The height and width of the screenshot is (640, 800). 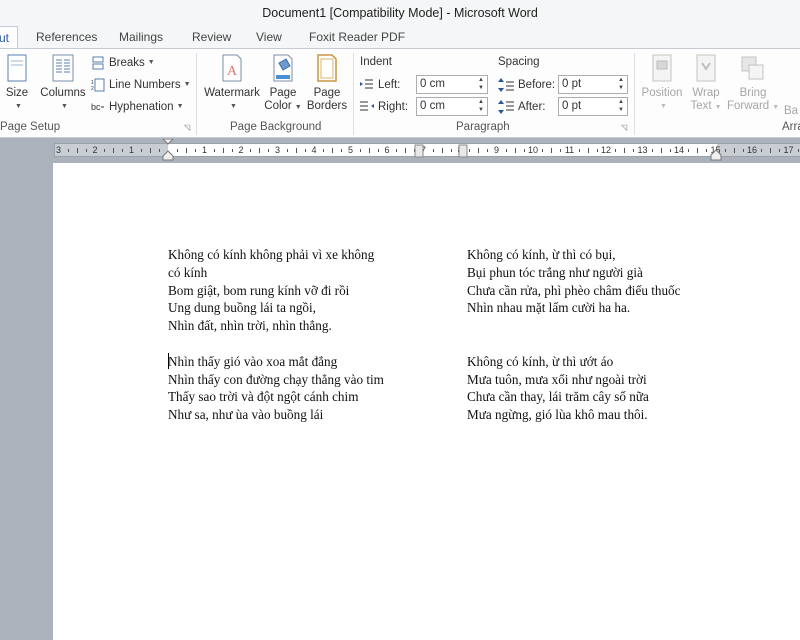 I want to click on ruler-number: 6, so click(x=387, y=150).